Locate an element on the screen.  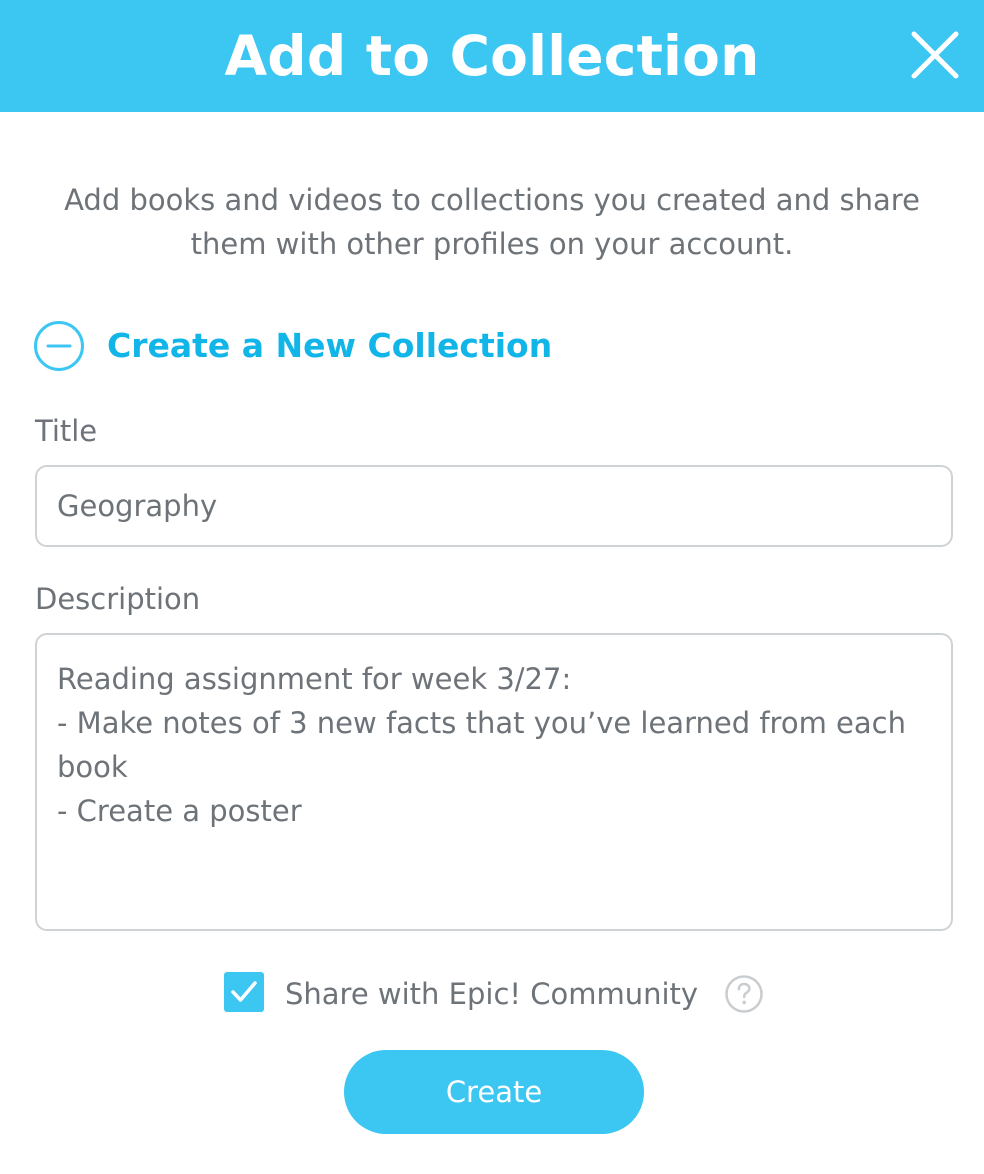
dialog-title: Add to Collection is located at coordinates (492, 56).